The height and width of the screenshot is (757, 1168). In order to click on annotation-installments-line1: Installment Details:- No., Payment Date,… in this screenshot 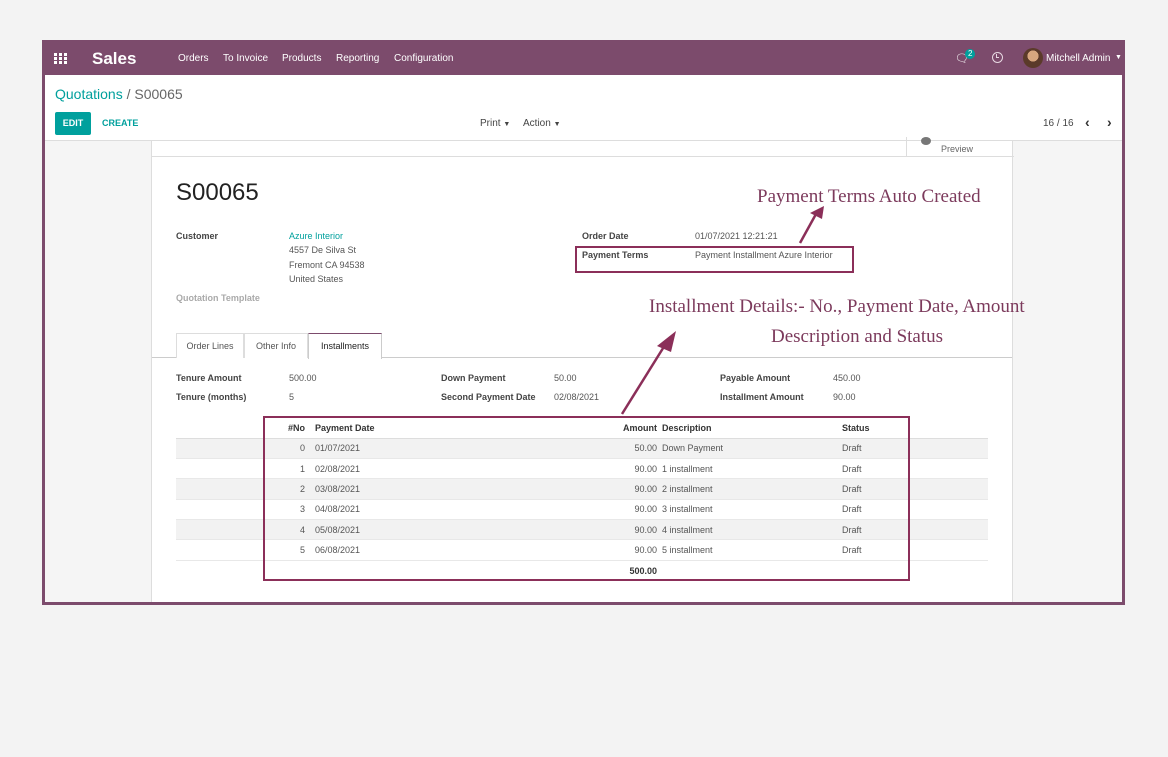, I will do `click(837, 306)`.